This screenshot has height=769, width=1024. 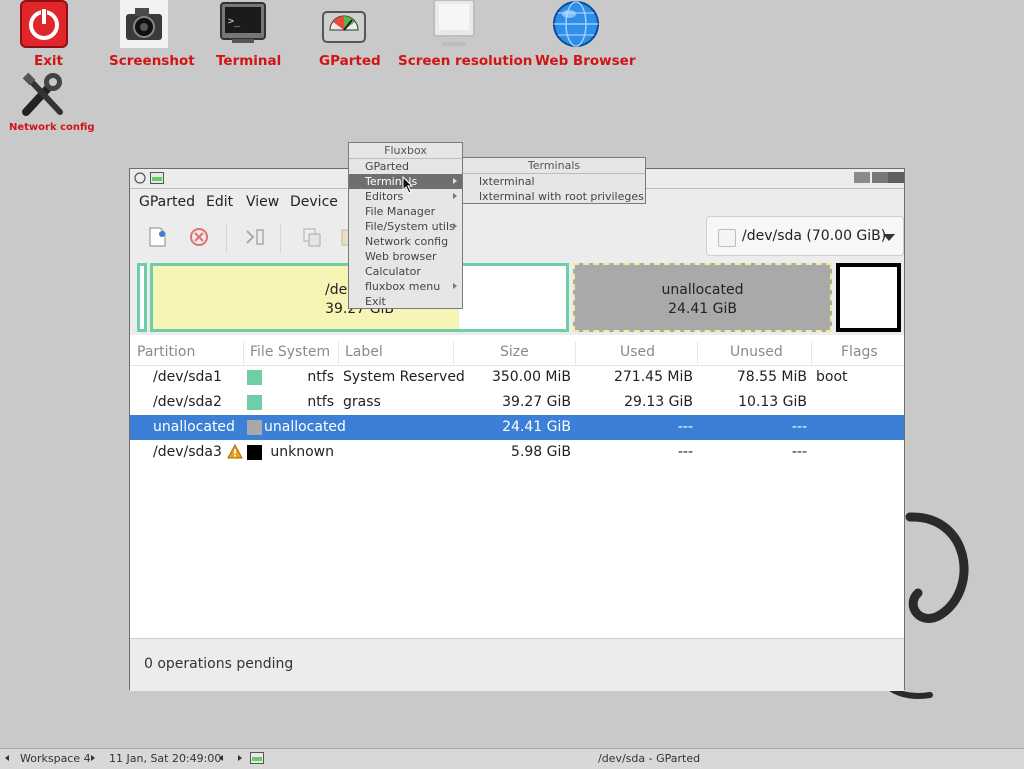 What do you see at coordinates (507, 181) in the screenshot?
I see `menu-item-label: lxterminal` at bounding box center [507, 181].